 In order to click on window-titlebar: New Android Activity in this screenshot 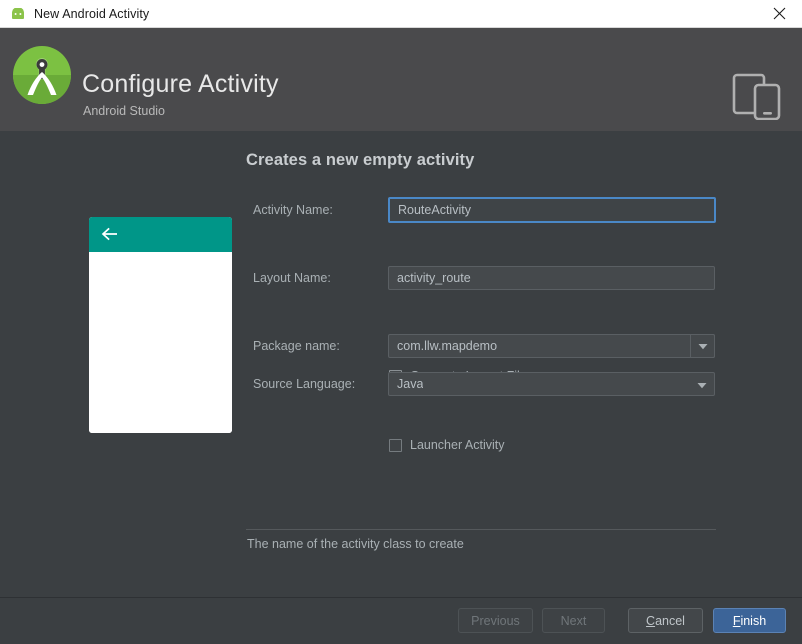, I will do `click(401, 14)`.